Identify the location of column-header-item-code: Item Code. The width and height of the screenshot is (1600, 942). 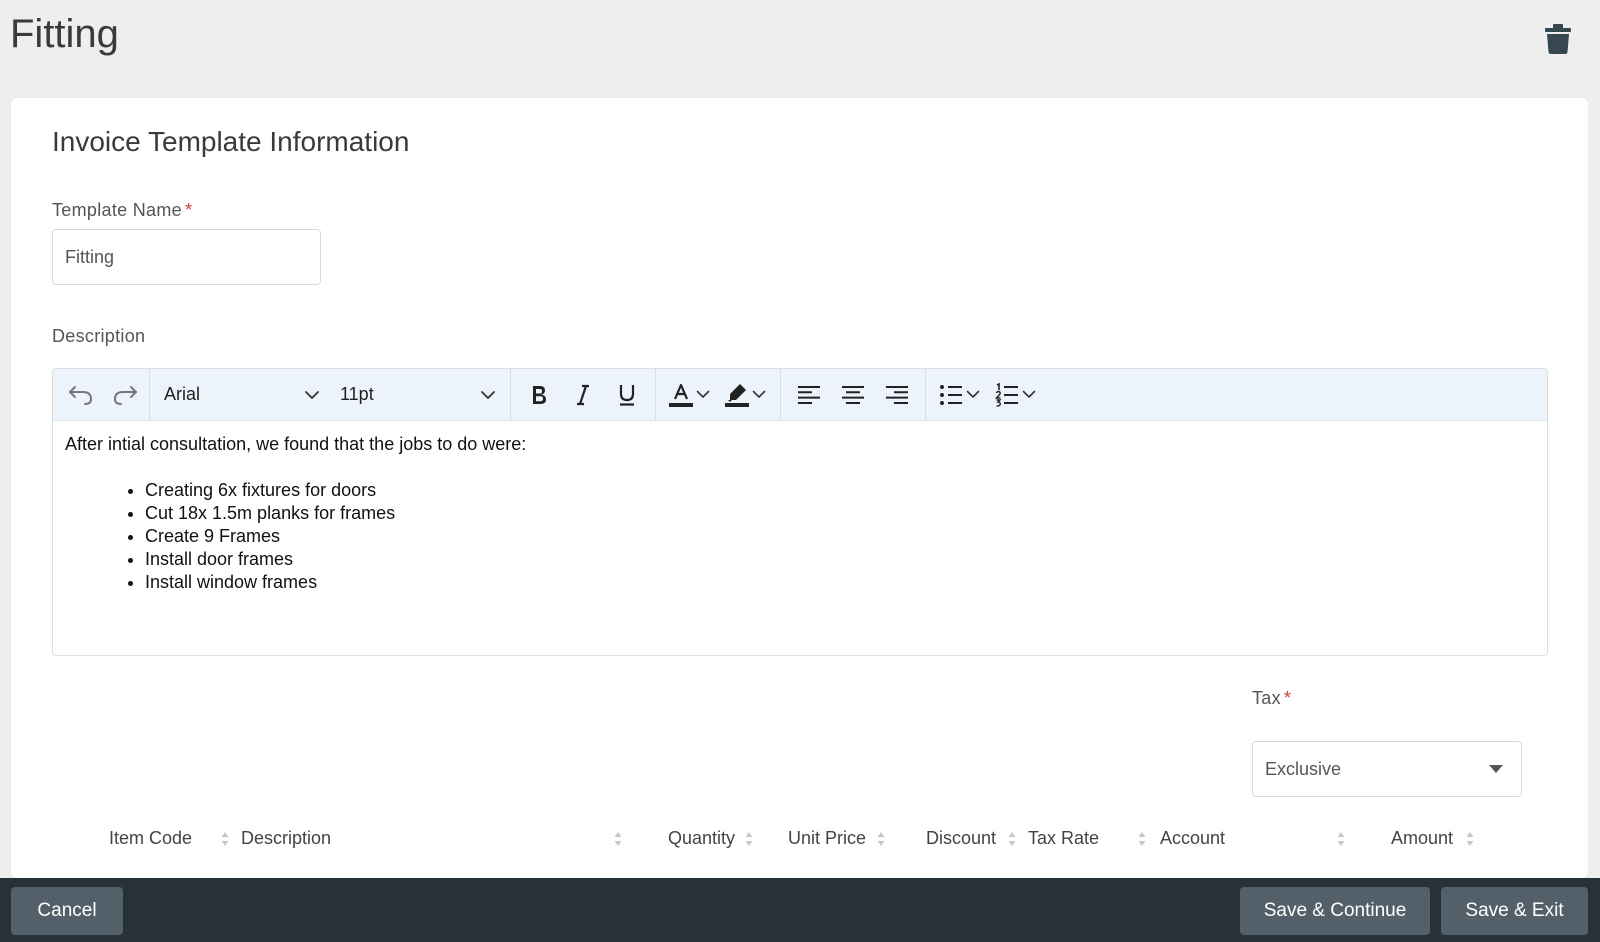
(150, 838).